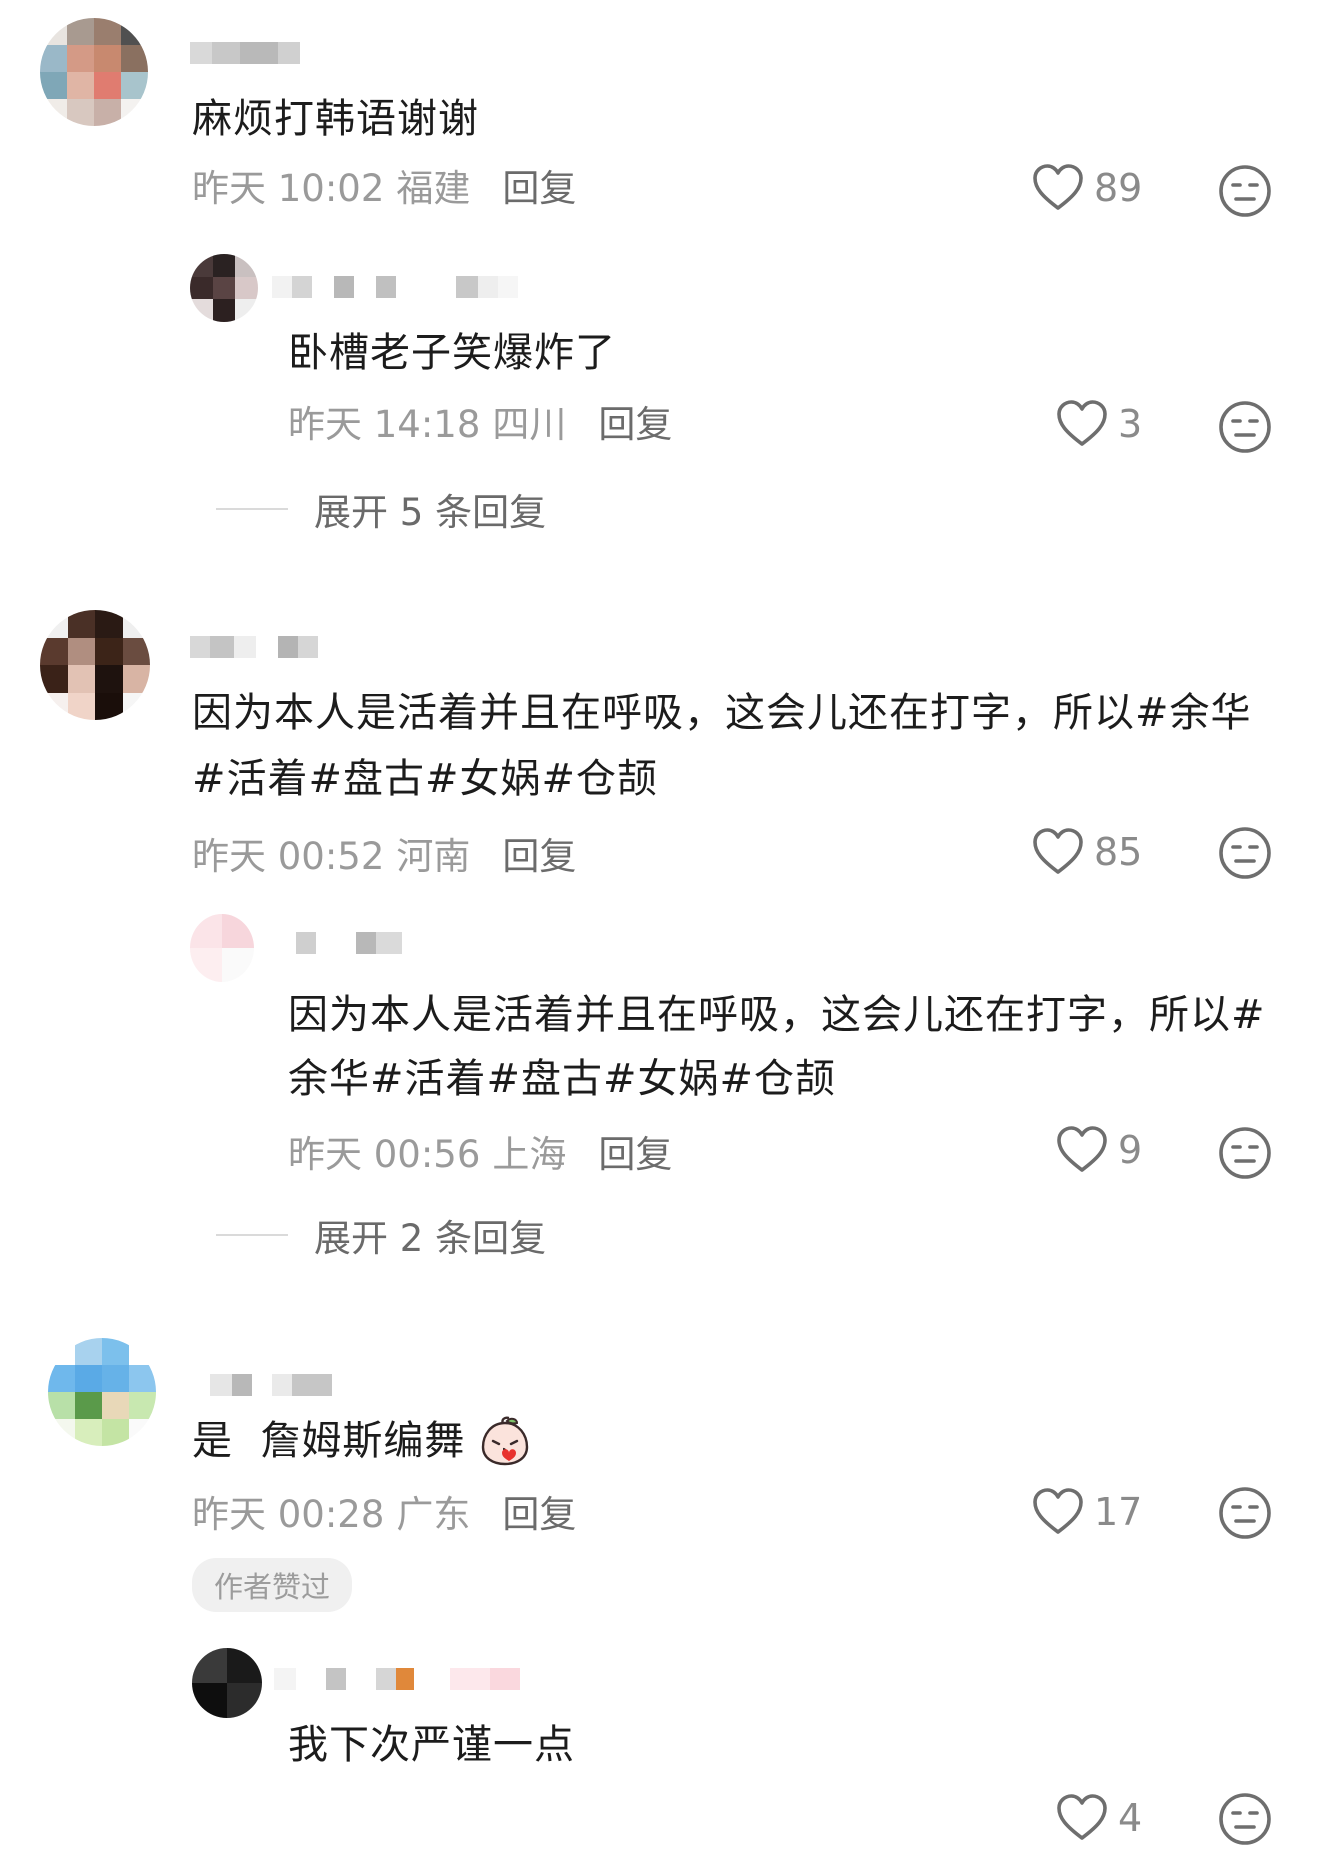  What do you see at coordinates (777, 1015) in the screenshot?
I see `reply-text-line-1: 因为本人是活着并且在呼吸，这会儿还在打字，所以#` at bounding box center [777, 1015].